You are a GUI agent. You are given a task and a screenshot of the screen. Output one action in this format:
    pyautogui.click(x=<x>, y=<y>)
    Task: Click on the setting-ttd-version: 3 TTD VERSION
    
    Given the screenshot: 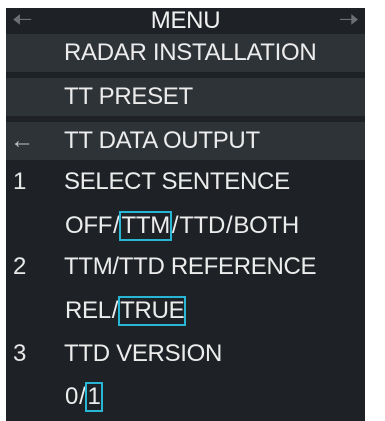 What is the action you would take?
    pyautogui.click(x=185, y=354)
    